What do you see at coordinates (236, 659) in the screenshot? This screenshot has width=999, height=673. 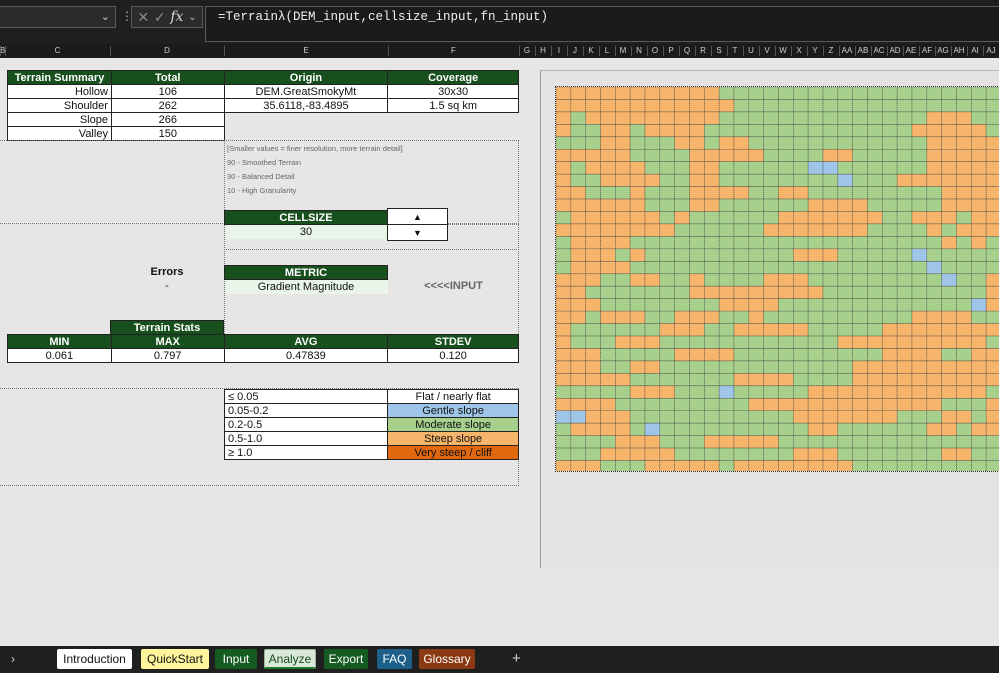 I see `tab-input: Input` at bounding box center [236, 659].